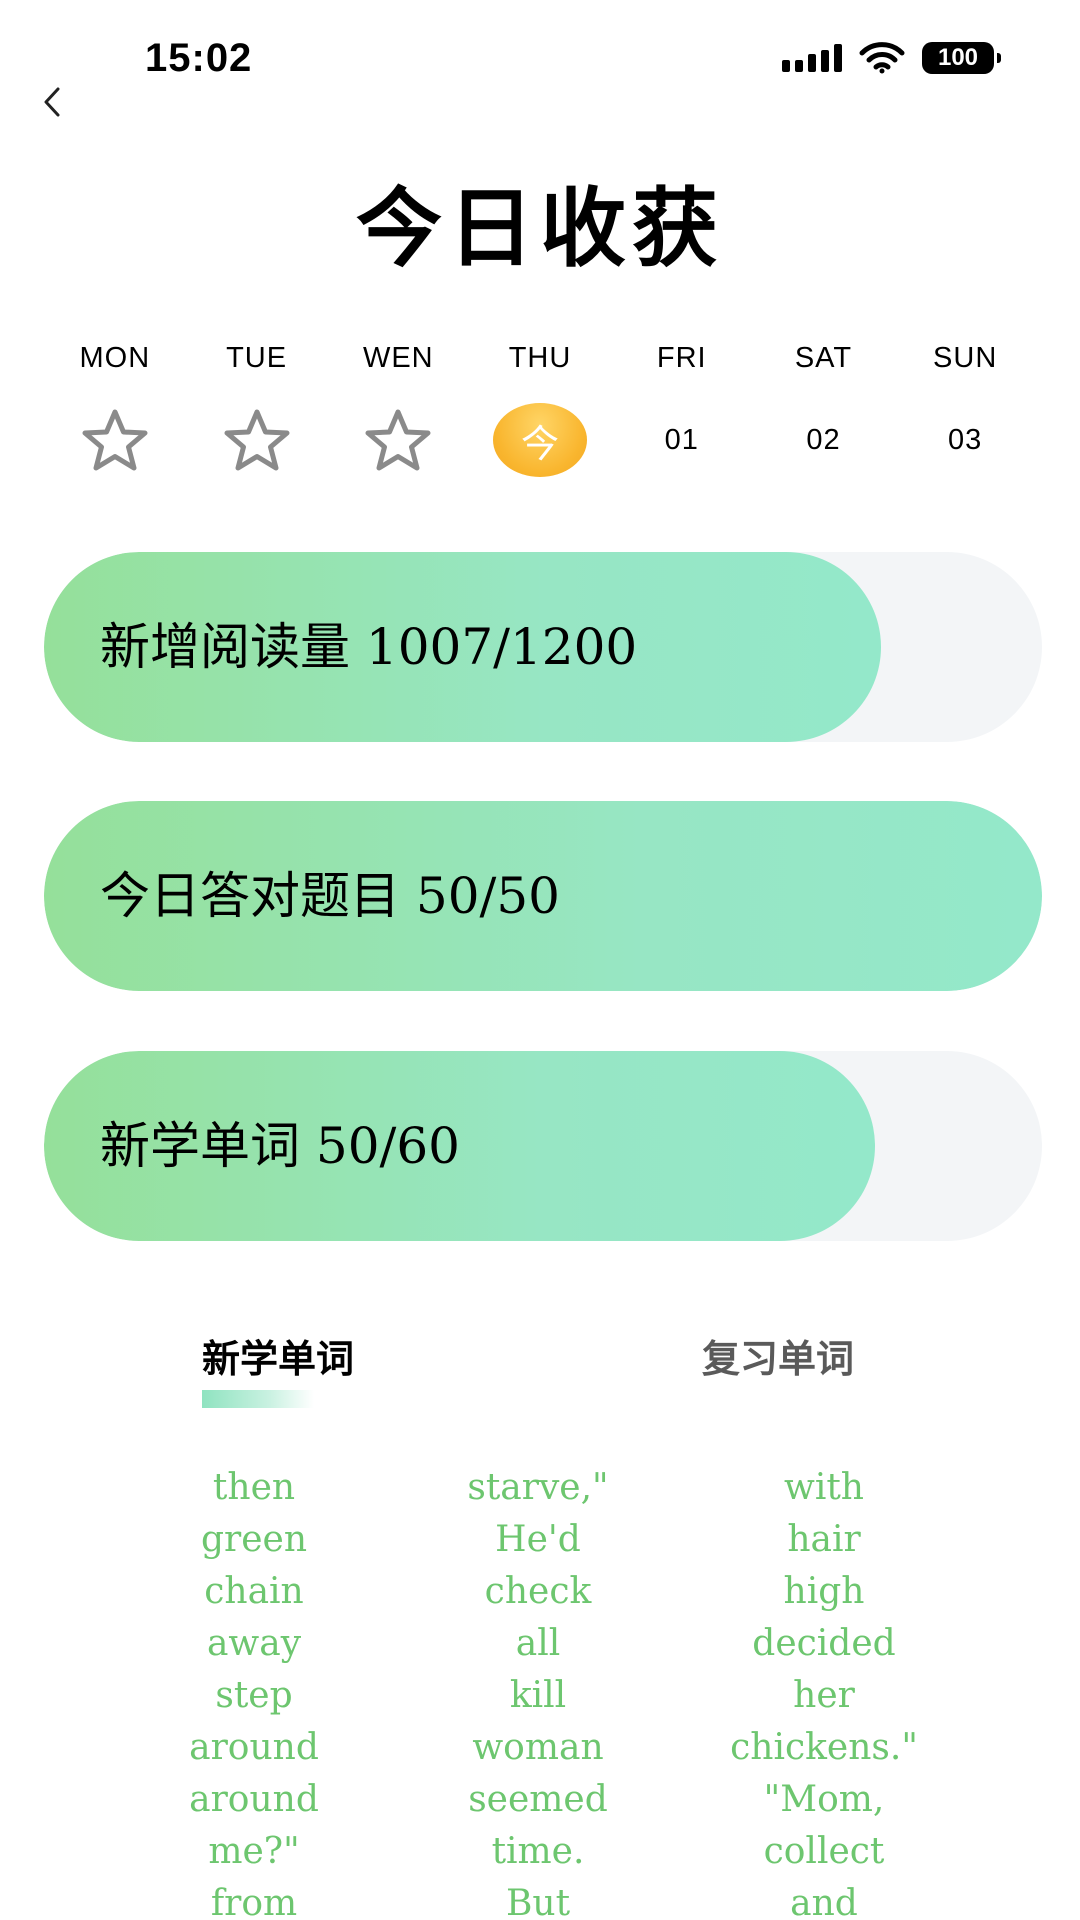 Image resolution: width=1080 pixels, height=1920 pixels. Describe the element at coordinates (824, 1540) in the screenshot. I see `word-item: hair` at that location.